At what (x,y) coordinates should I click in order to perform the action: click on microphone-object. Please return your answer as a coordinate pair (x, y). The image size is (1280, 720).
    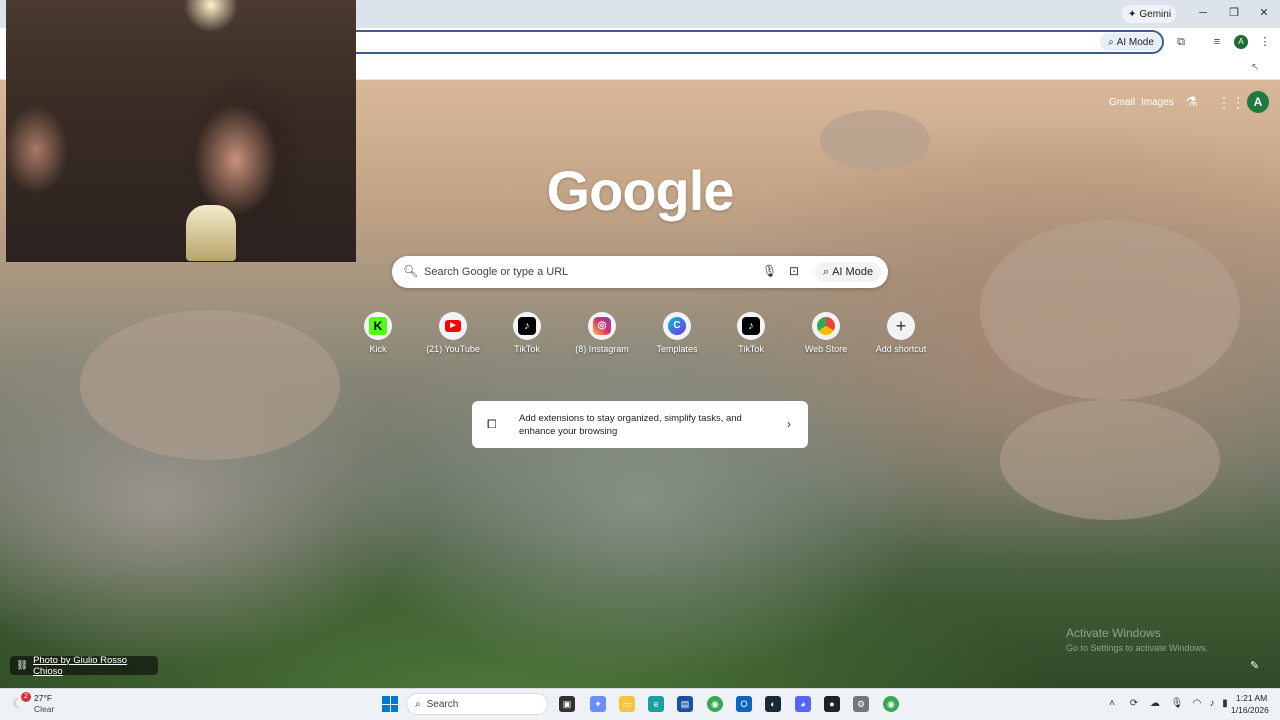
    Looking at the image, I should click on (211, 233).